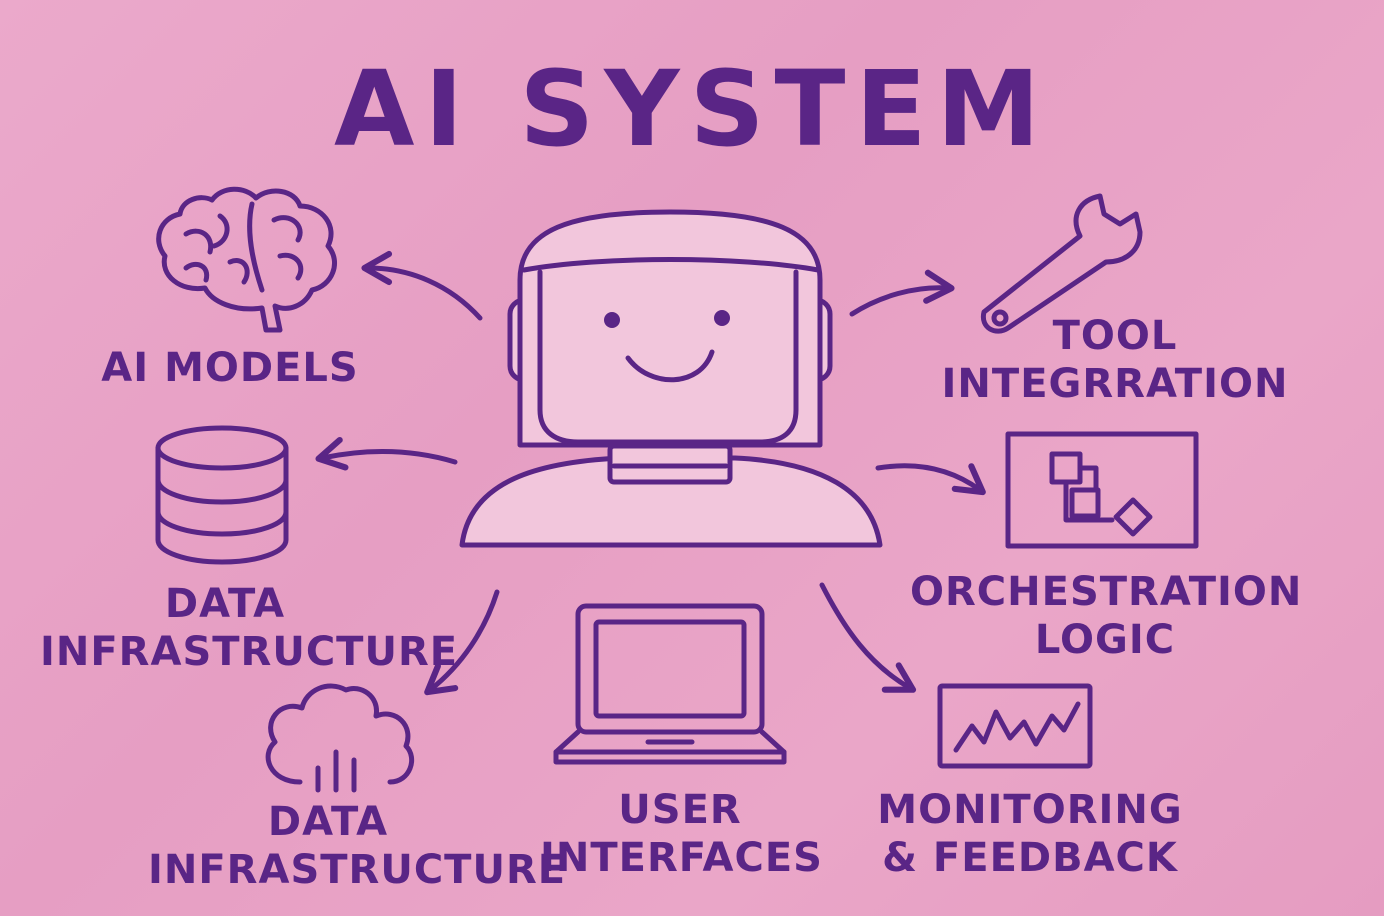 This screenshot has width=1384, height=916. What do you see at coordinates (1061, 263) in the screenshot?
I see `wrench-icon` at bounding box center [1061, 263].